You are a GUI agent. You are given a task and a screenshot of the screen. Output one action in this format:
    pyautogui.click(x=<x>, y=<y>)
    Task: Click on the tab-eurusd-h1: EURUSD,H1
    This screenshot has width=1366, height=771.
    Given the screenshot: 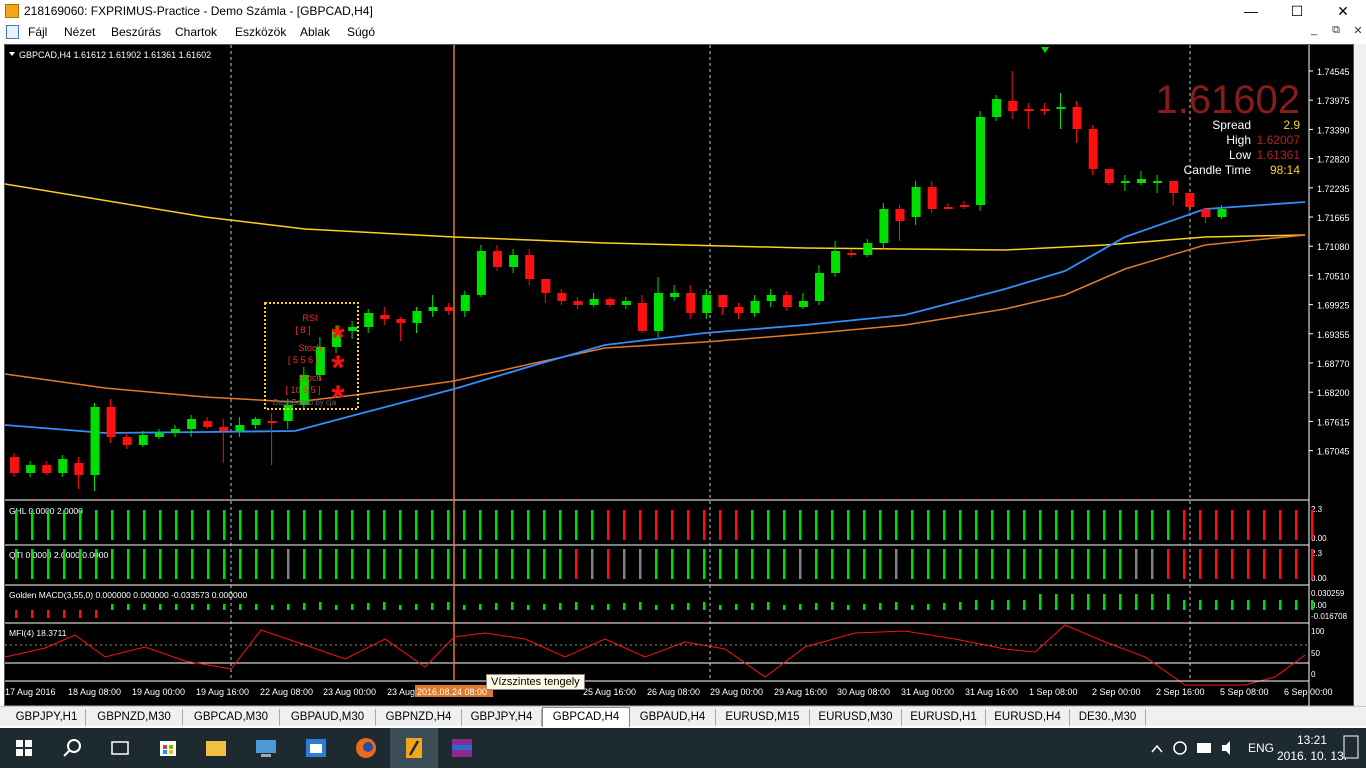 What is the action you would take?
    pyautogui.click(x=944, y=717)
    